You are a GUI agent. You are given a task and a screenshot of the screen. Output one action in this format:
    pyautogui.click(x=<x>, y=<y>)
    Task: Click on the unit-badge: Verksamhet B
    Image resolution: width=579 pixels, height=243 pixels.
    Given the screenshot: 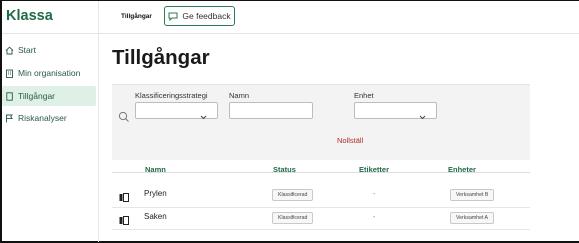 What is the action you would take?
    pyautogui.click(x=472, y=195)
    